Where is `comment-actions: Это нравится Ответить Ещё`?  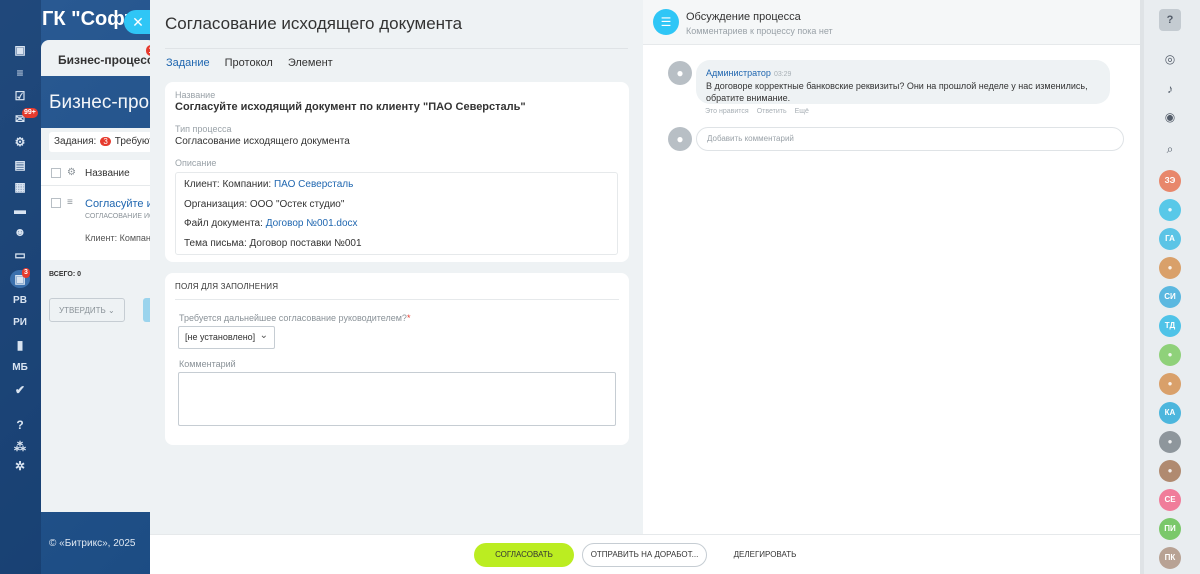 comment-actions: Это нравится Ответить Ещё is located at coordinates (757, 111).